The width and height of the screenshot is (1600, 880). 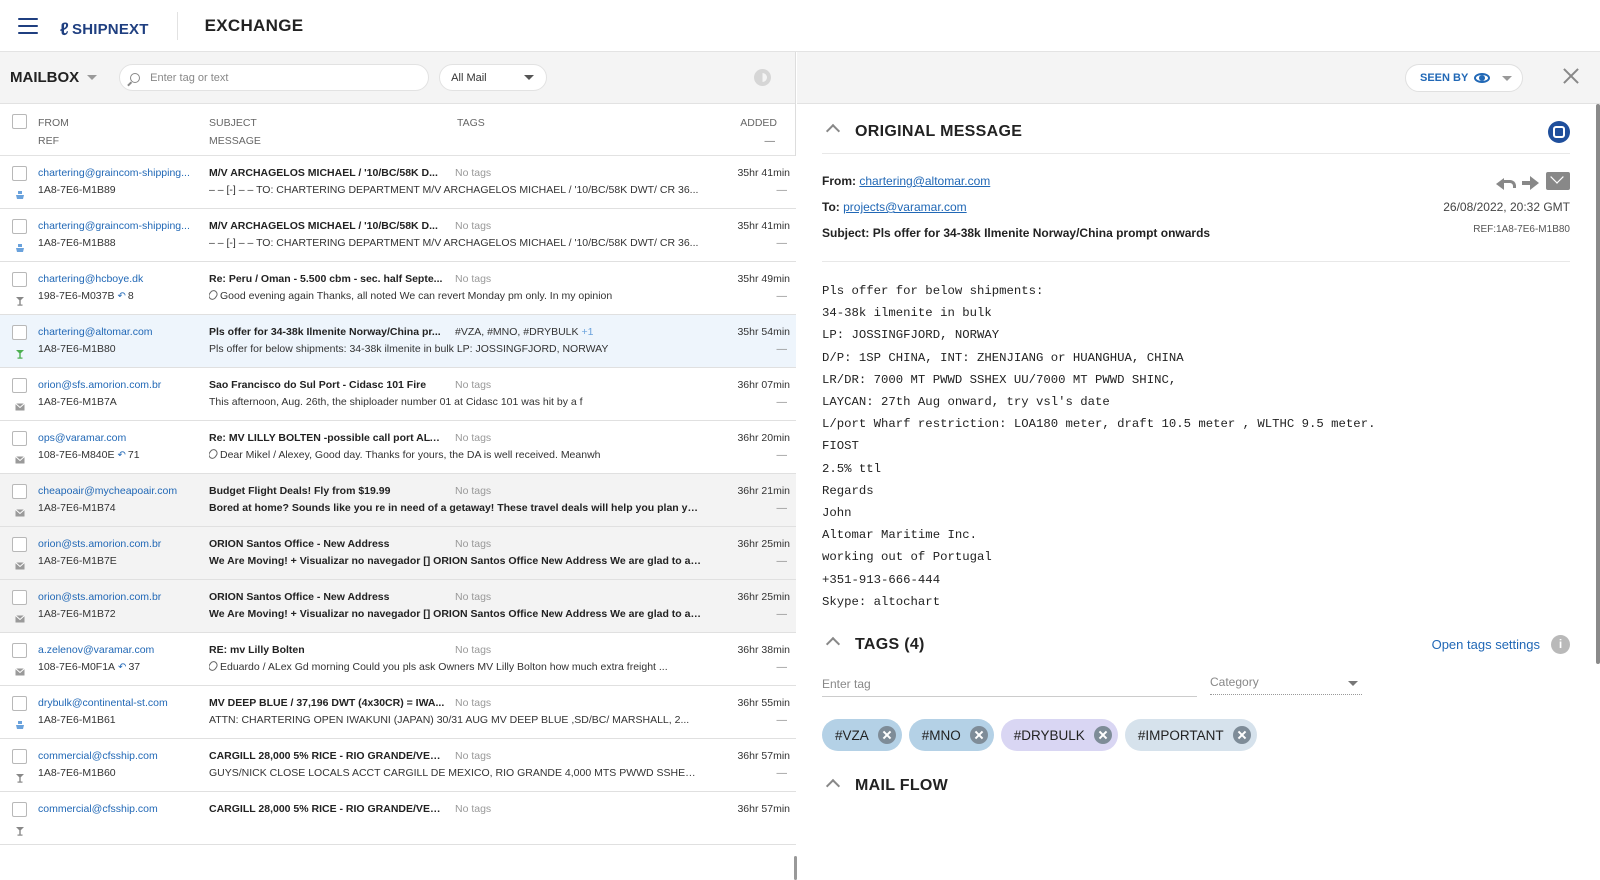 What do you see at coordinates (1558, 181) in the screenshot?
I see `mail-icon` at bounding box center [1558, 181].